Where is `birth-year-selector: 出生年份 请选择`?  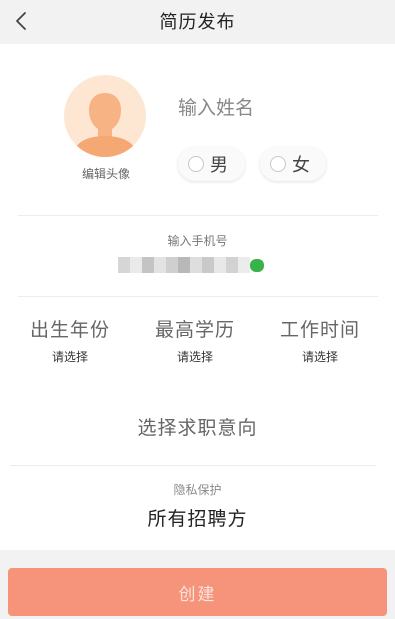 birth-year-selector: 出生年份 请选择 is located at coordinates (70, 340).